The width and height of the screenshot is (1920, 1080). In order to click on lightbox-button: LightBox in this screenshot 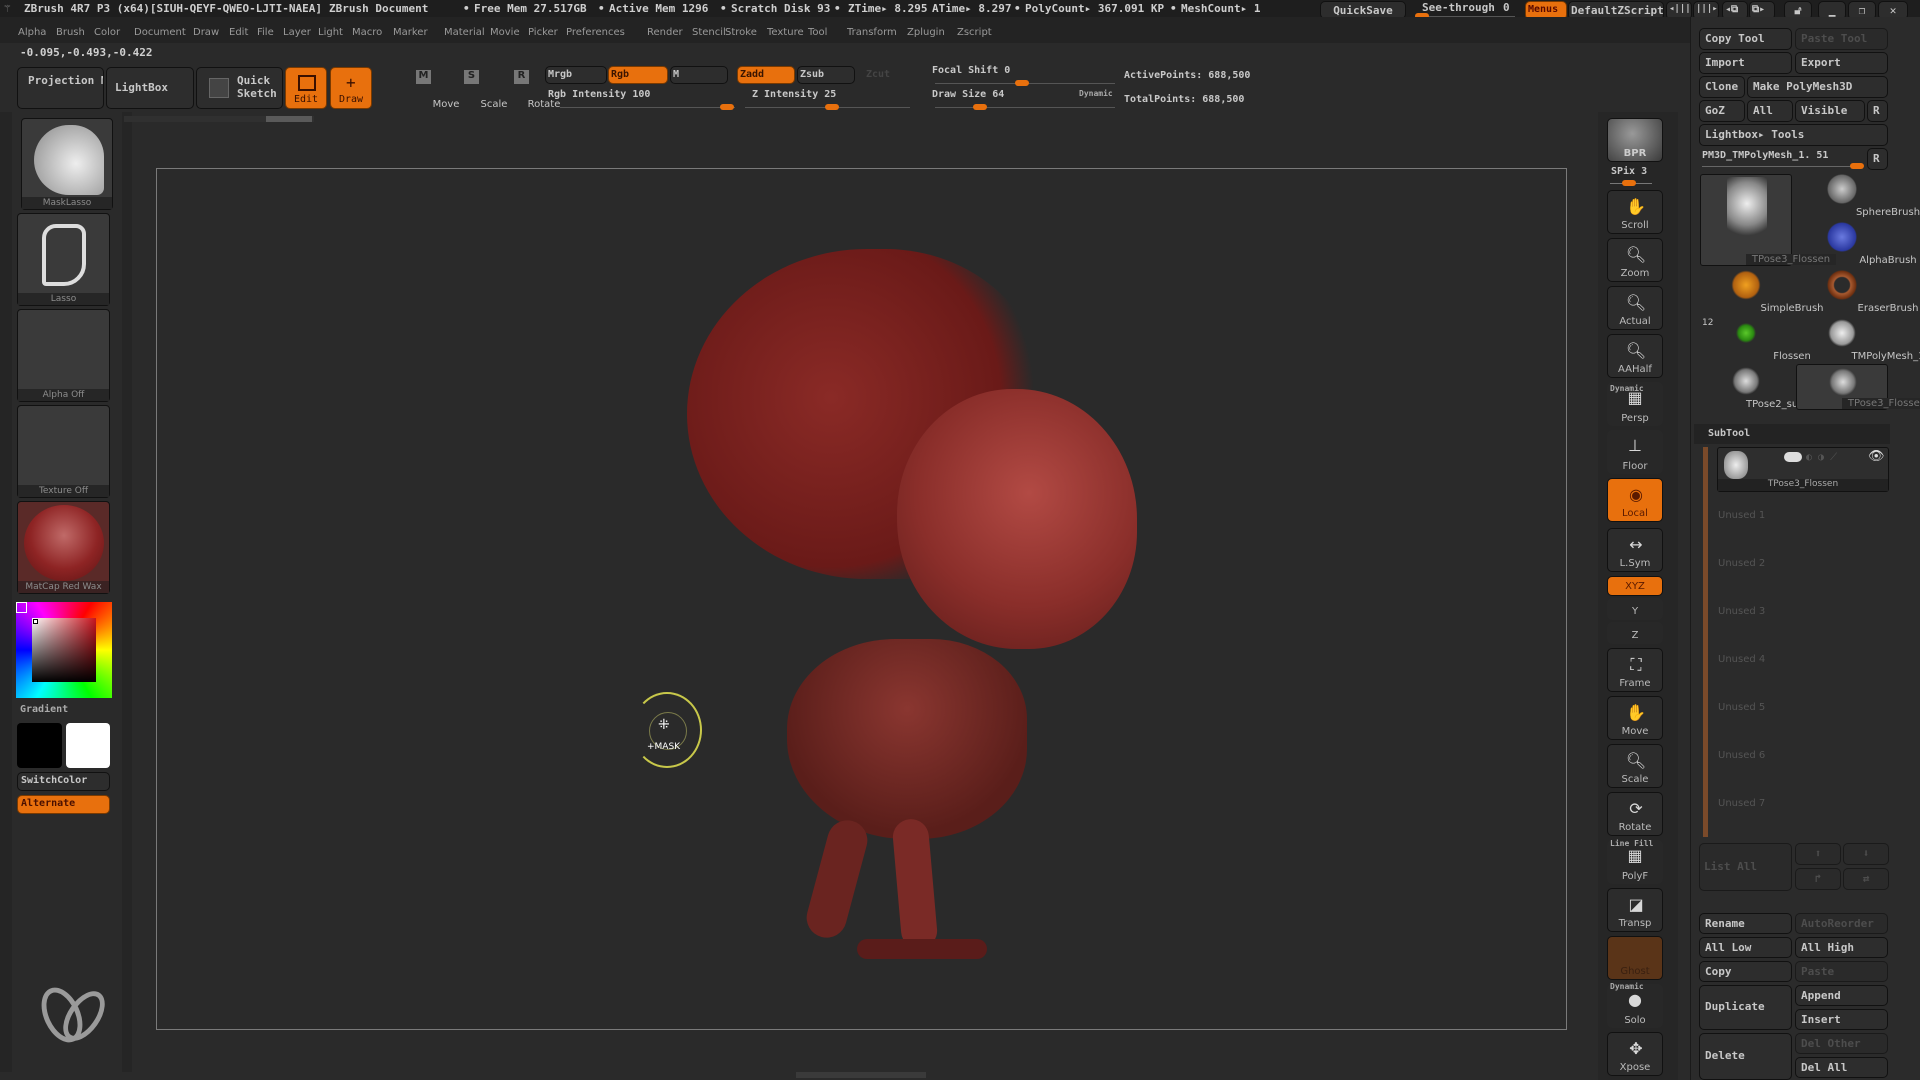, I will do `click(150, 88)`.